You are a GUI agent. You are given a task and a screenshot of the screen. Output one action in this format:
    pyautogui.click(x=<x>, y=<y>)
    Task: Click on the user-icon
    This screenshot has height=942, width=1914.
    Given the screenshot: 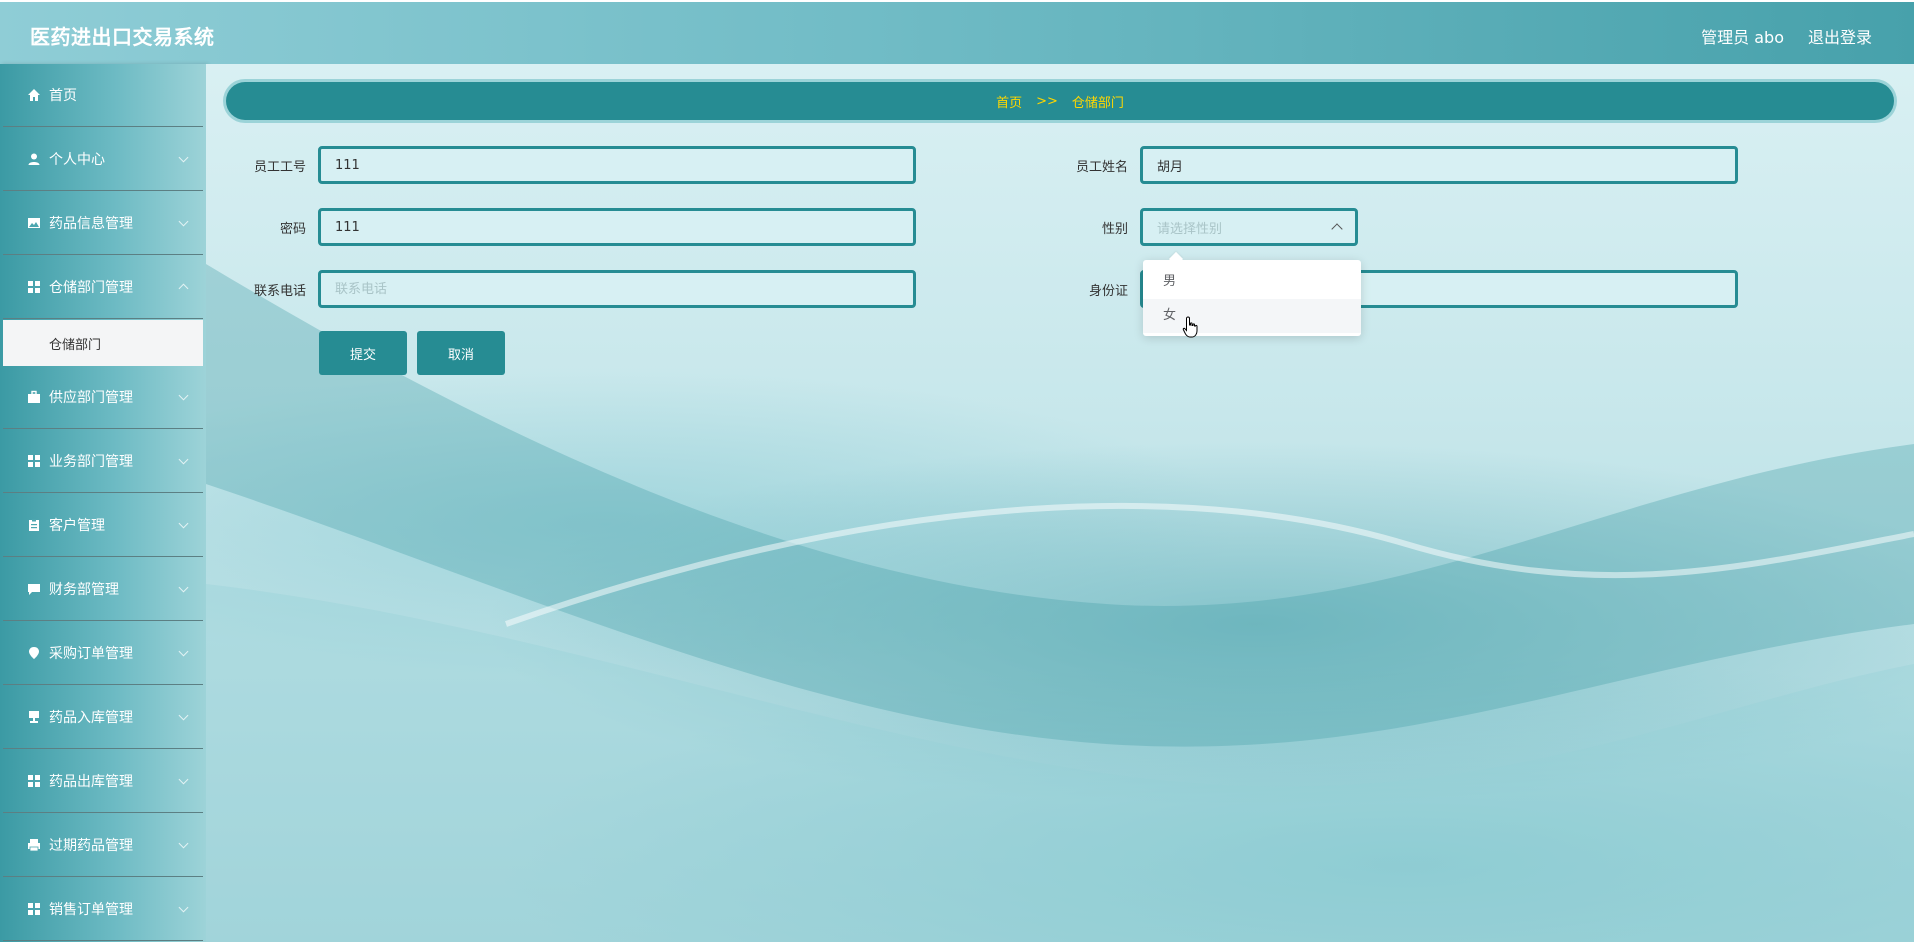 What is the action you would take?
    pyautogui.click(x=34, y=159)
    